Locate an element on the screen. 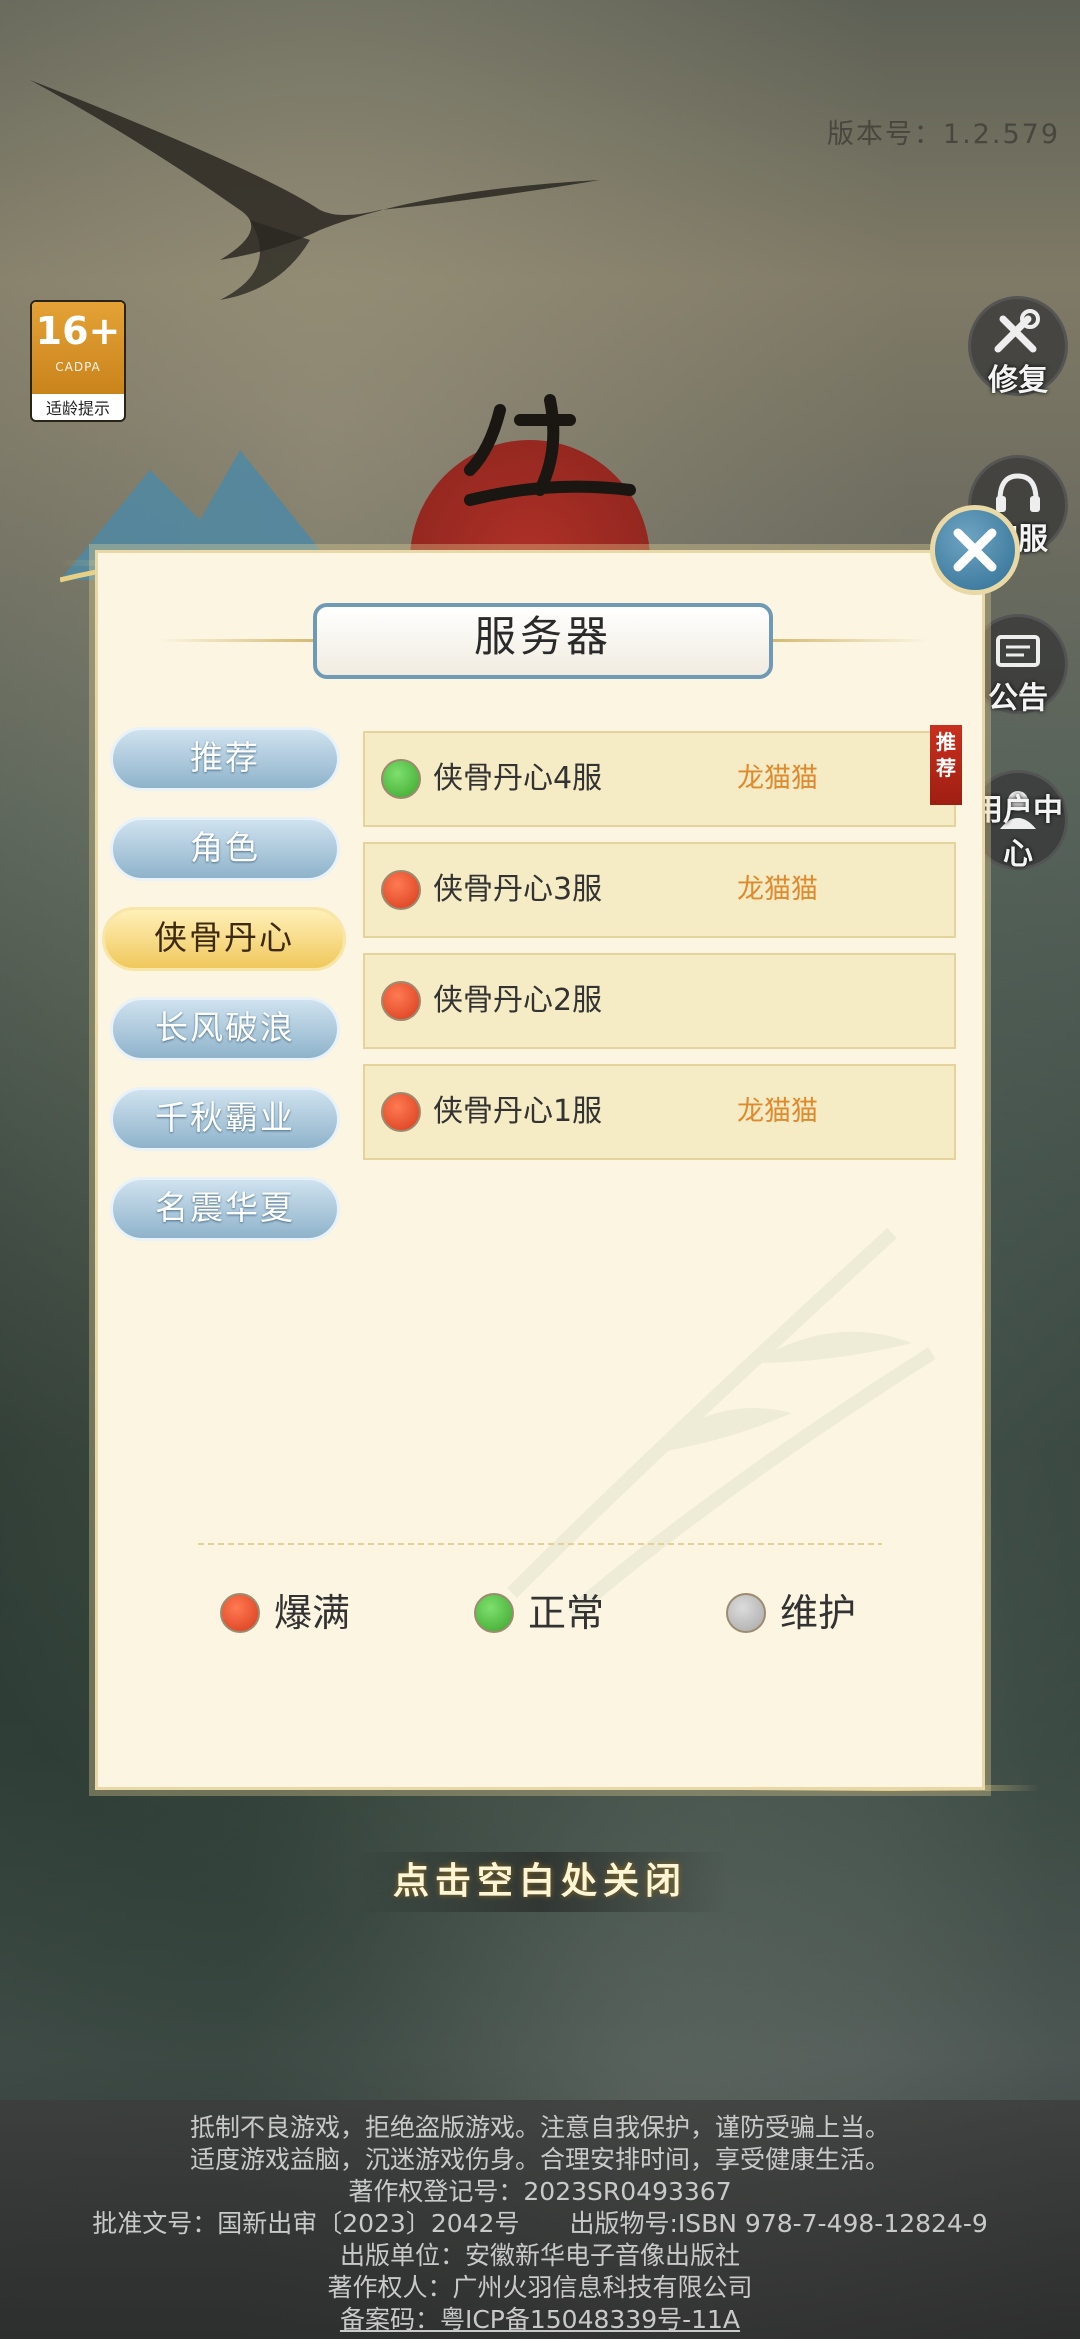  age-rating-number: 16+ is located at coordinates (78, 331).